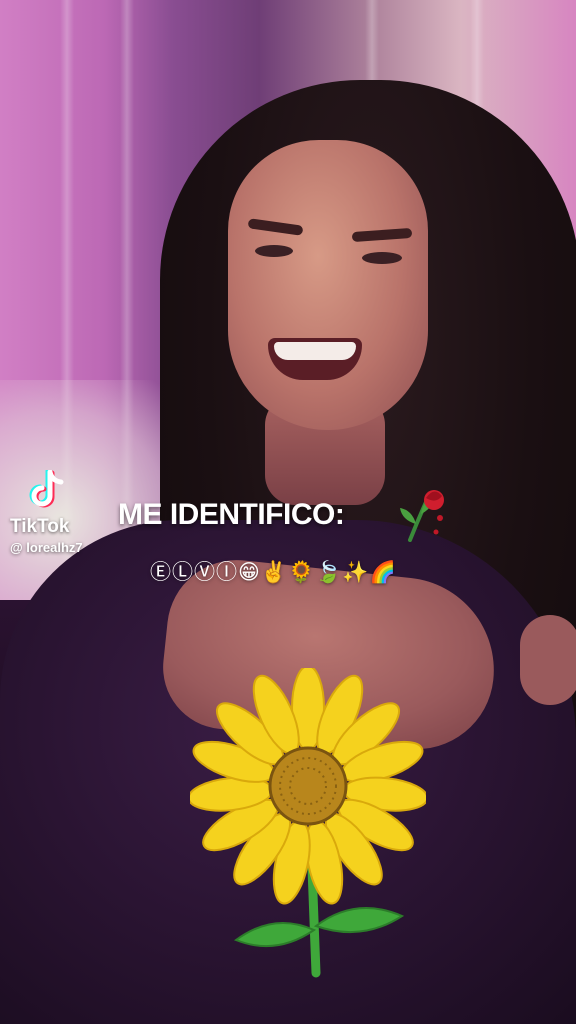 This screenshot has height=1024, width=576. Describe the element at coordinates (231, 514) in the screenshot. I see `caption-title: ME IDENTIFICO:` at that location.